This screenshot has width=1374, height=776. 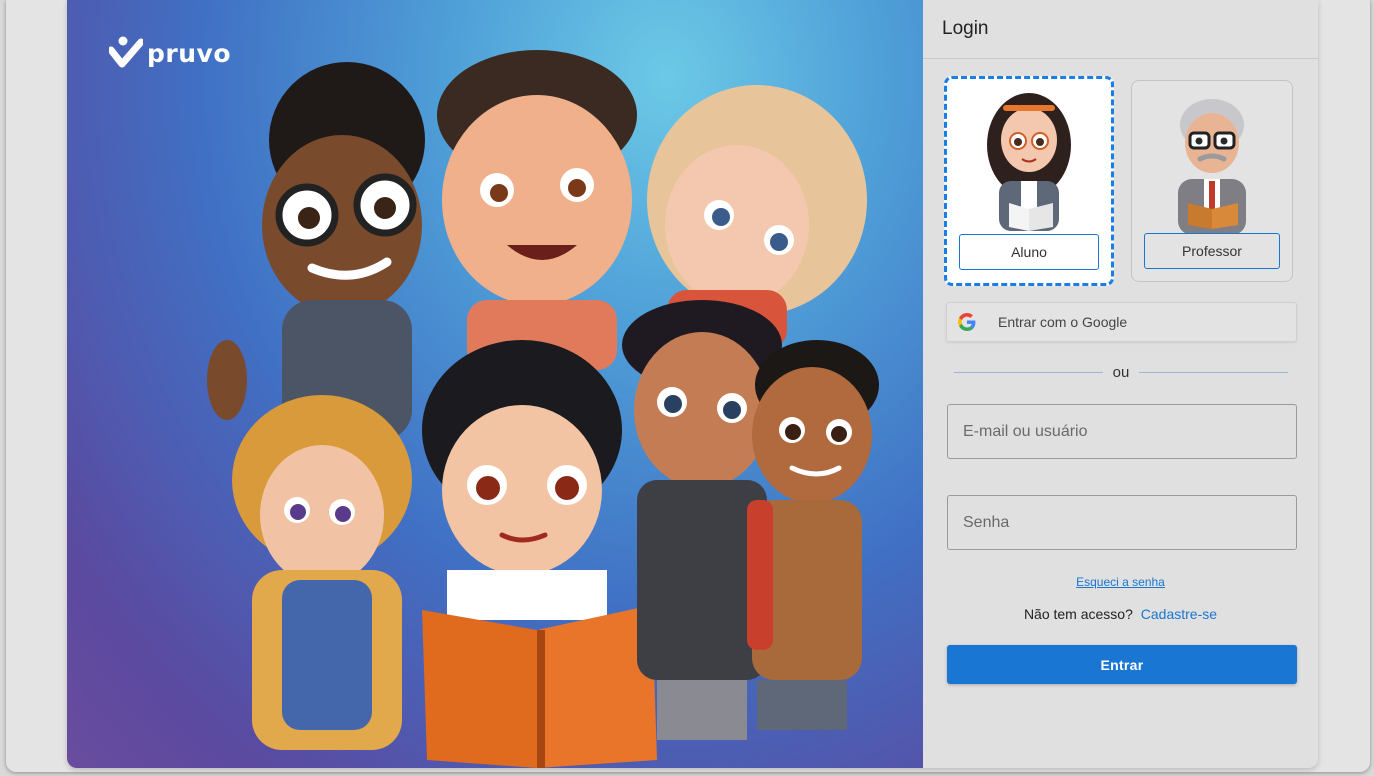 What do you see at coordinates (1028, 372) in the screenshot?
I see `separator-line-left` at bounding box center [1028, 372].